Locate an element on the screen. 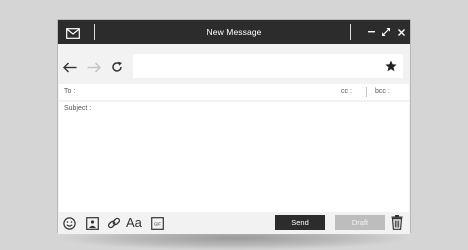  smiley-icon is located at coordinates (69, 223).